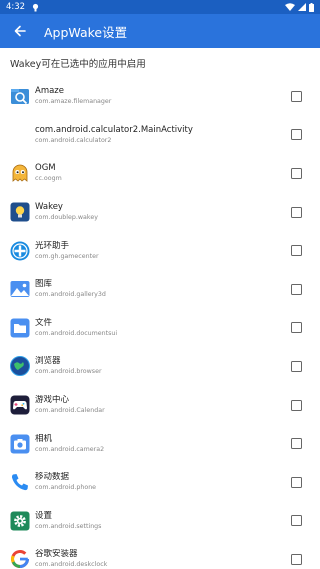 The image size is (320, 569). Describe the element at coordinates (52, 477) in the screenshot. I see `app-name: 移动数据` at that location.